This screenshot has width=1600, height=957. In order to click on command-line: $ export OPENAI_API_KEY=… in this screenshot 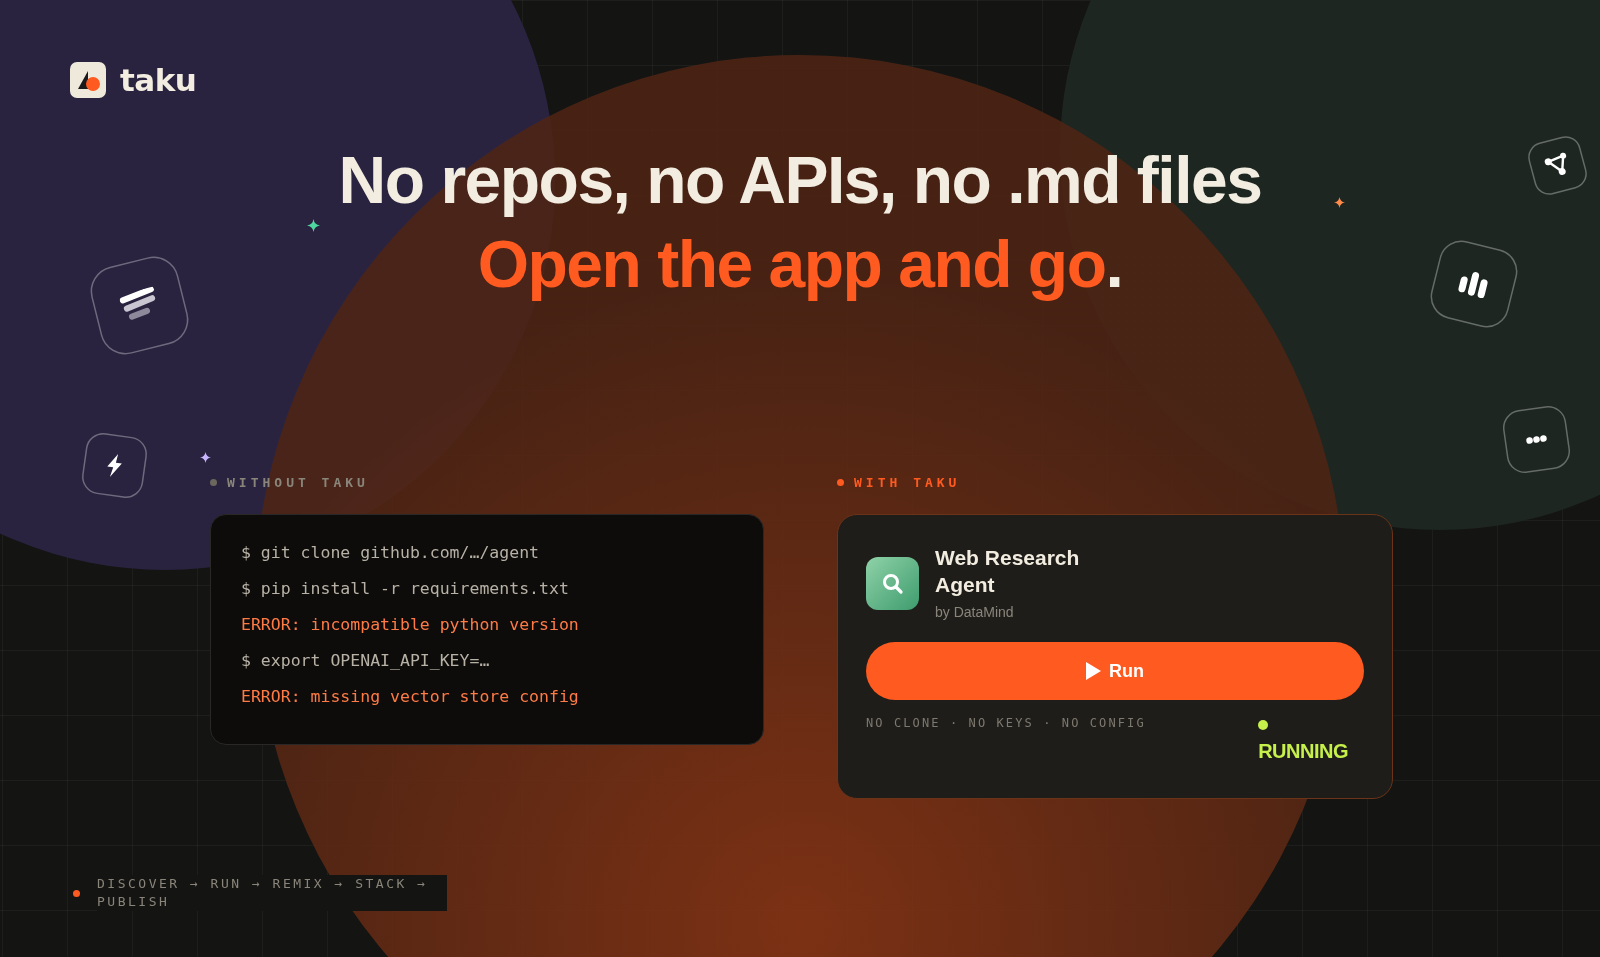, I will do `click(366, 661)`.